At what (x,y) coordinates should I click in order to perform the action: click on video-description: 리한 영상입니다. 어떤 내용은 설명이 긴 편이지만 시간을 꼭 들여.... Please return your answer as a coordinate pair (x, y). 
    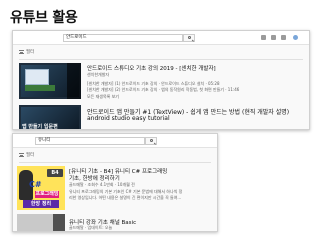
    Looking at the image, I should click on (125, 197).